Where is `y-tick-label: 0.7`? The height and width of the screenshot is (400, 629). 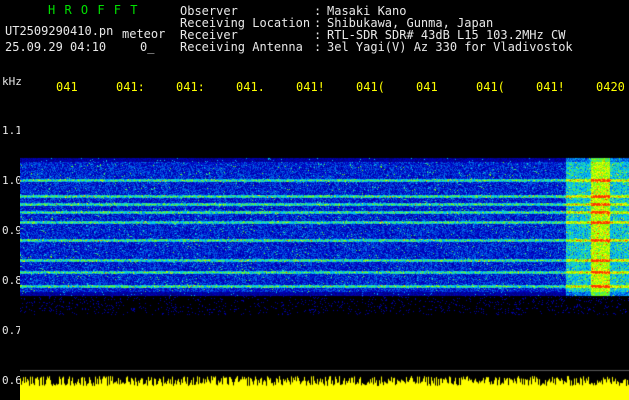
y-tick-label: 0.7 is located at coordinates (12, 330).